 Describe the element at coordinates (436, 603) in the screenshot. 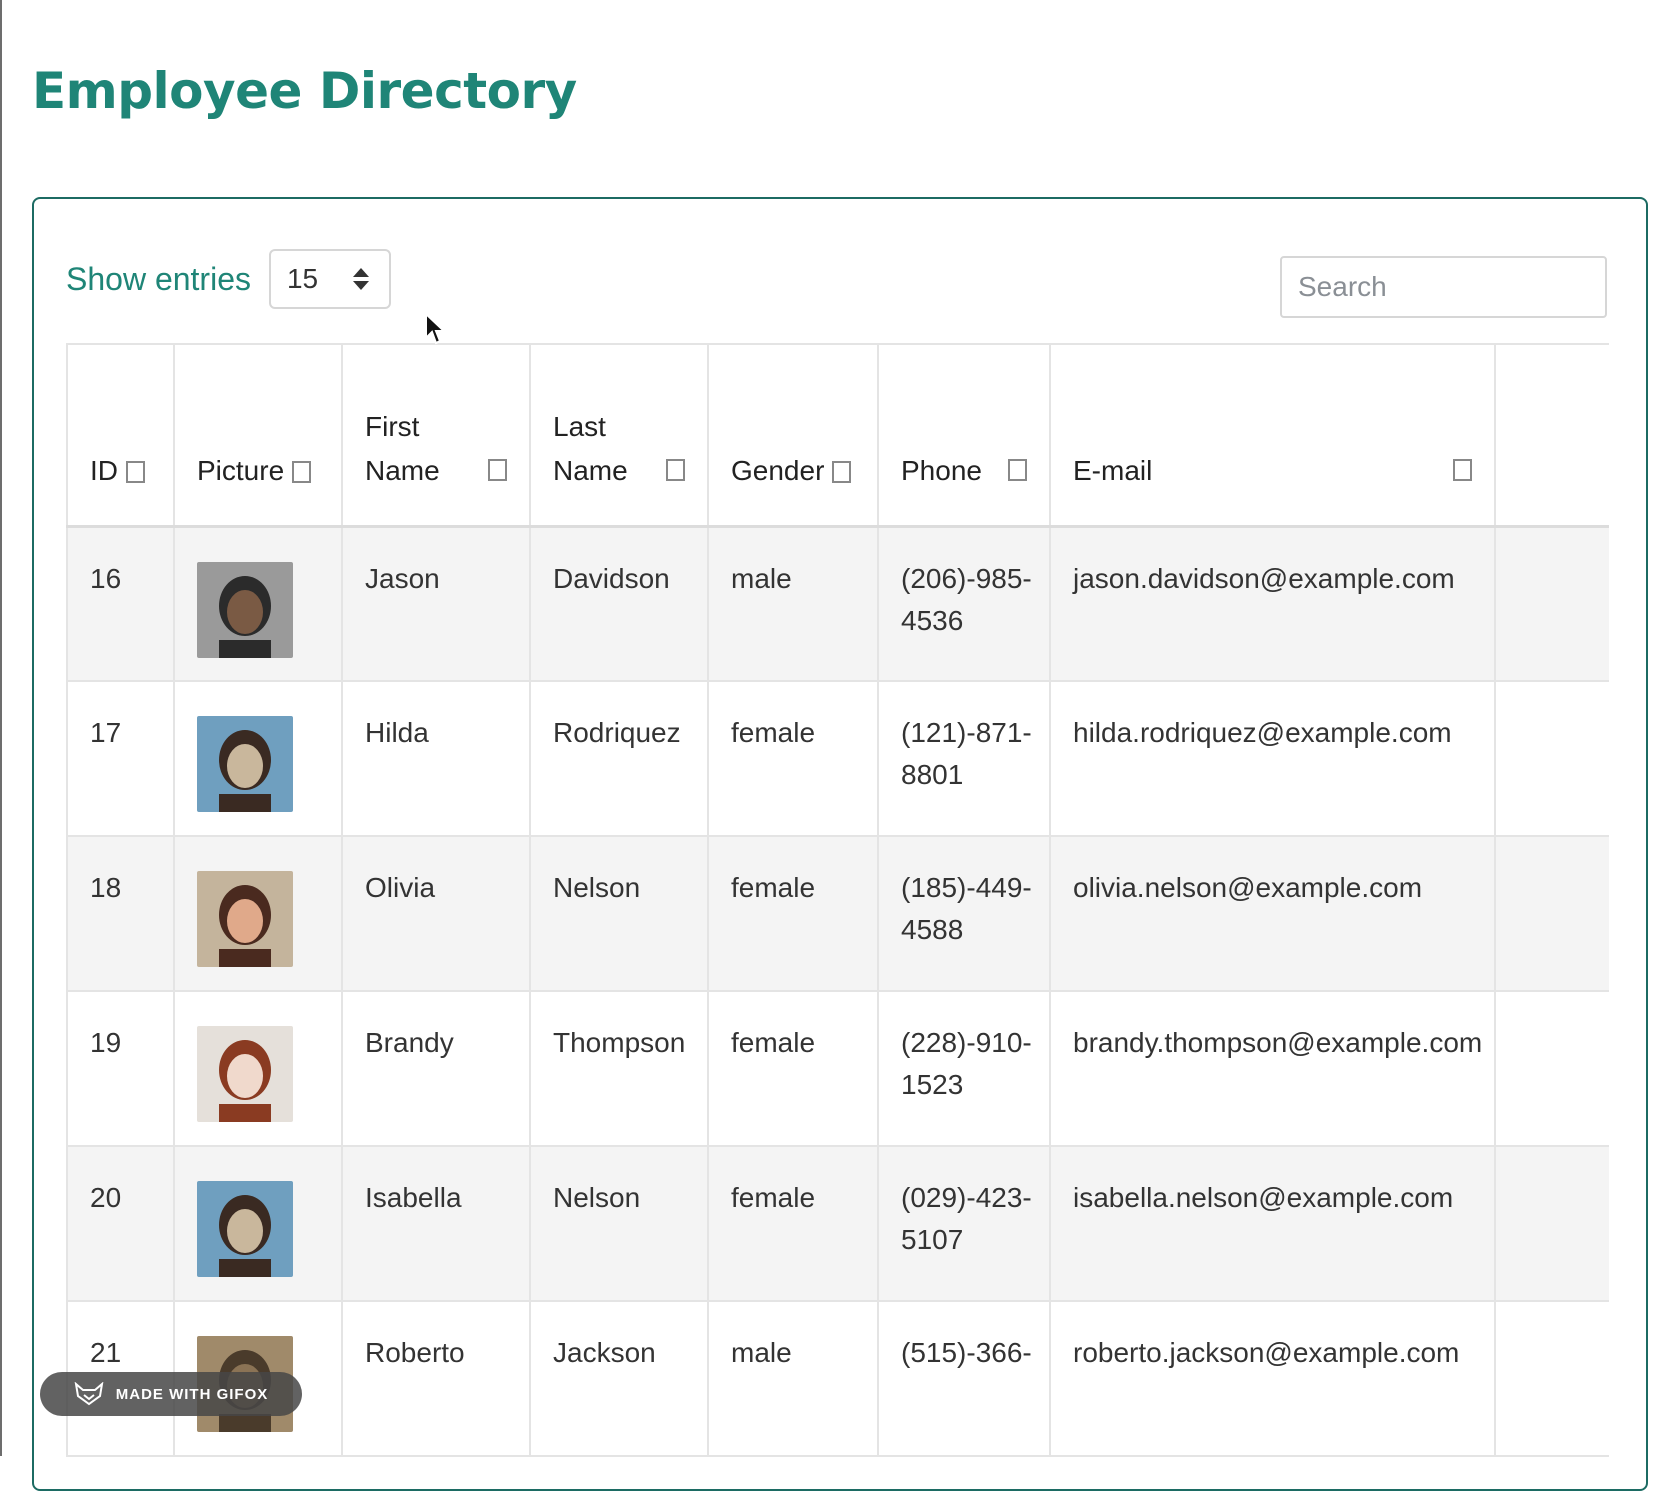

I see `cell-first-name: Jason` at that location.